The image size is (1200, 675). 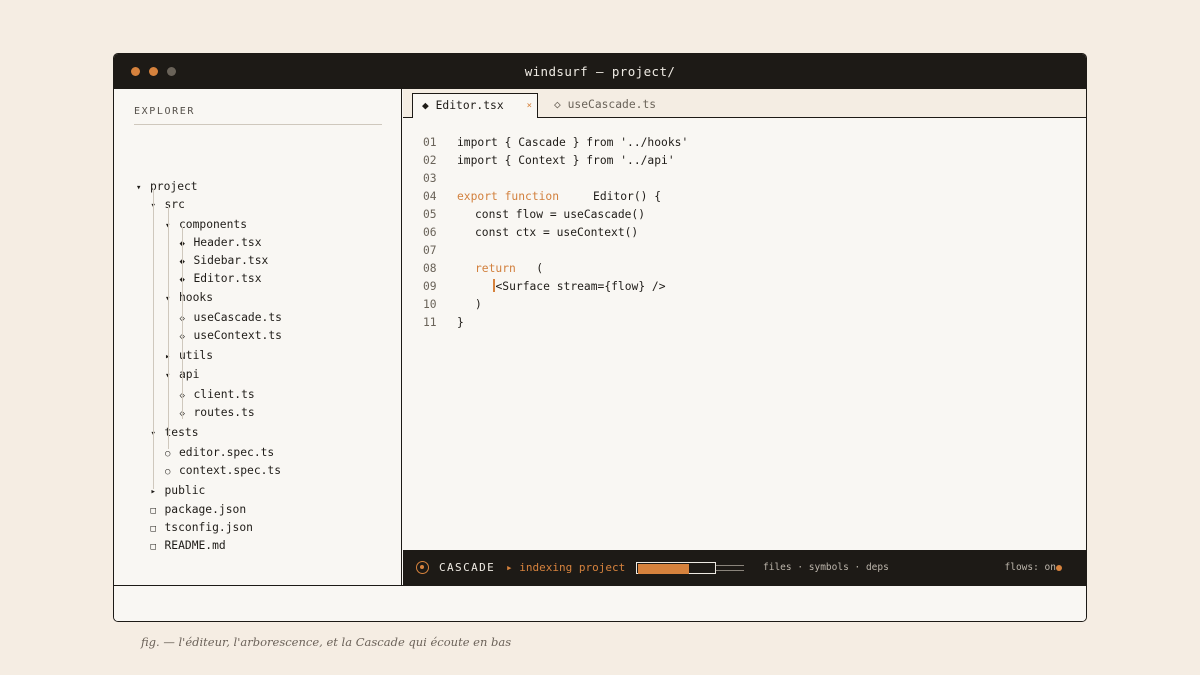 I want to click on bottom-panel, so click(x=600, y=603).